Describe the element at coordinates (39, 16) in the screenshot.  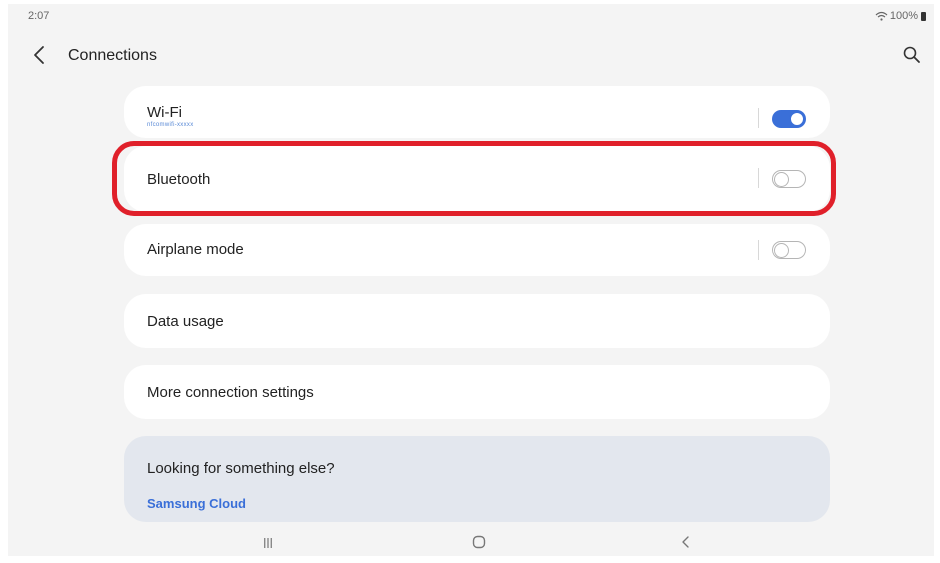
I see `status-time: 2:07` at that location.